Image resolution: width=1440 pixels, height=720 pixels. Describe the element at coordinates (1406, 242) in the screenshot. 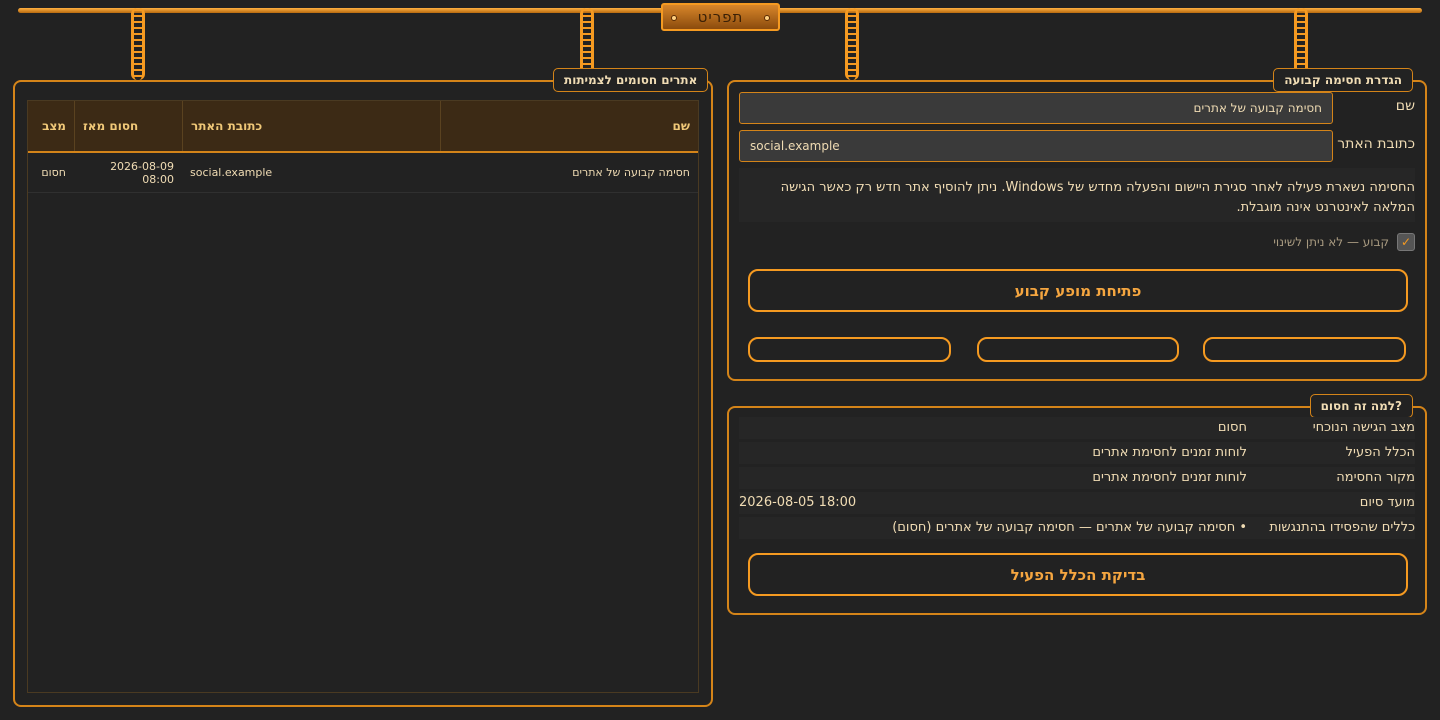

I see `checkmark-icon: ✓` at that location.